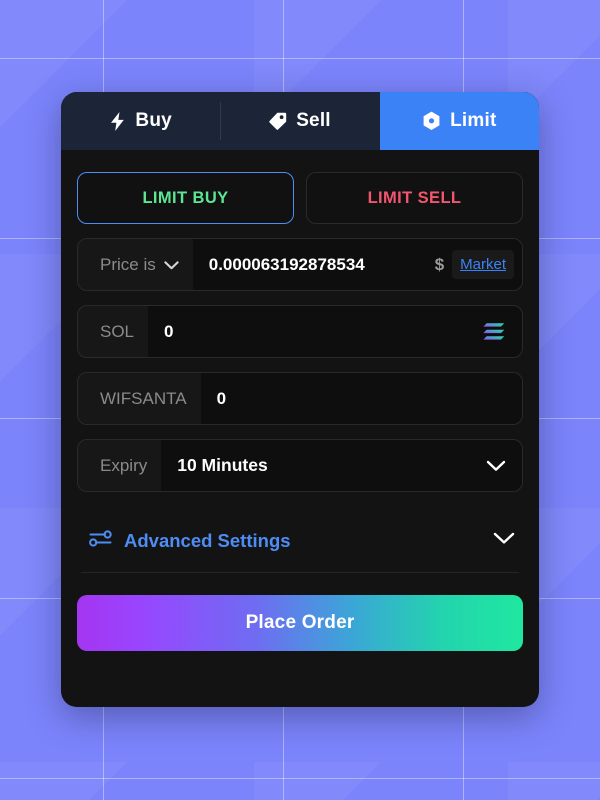  Describe the element at coordinates (300, 198) in the screenshot. I see `side-selector: LIMIT BUY LIMIT SELL` at that location.